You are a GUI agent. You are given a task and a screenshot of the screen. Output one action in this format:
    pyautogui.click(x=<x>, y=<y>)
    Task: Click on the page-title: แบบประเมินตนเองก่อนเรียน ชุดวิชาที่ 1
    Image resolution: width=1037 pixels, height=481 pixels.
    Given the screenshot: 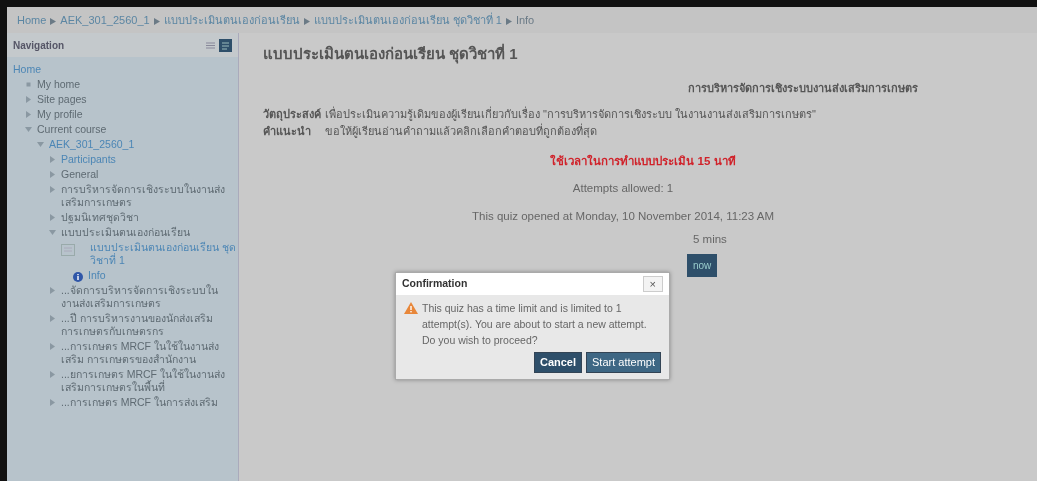 What is the action you would take?
    pyautogui.click(x=391, y=54)
    